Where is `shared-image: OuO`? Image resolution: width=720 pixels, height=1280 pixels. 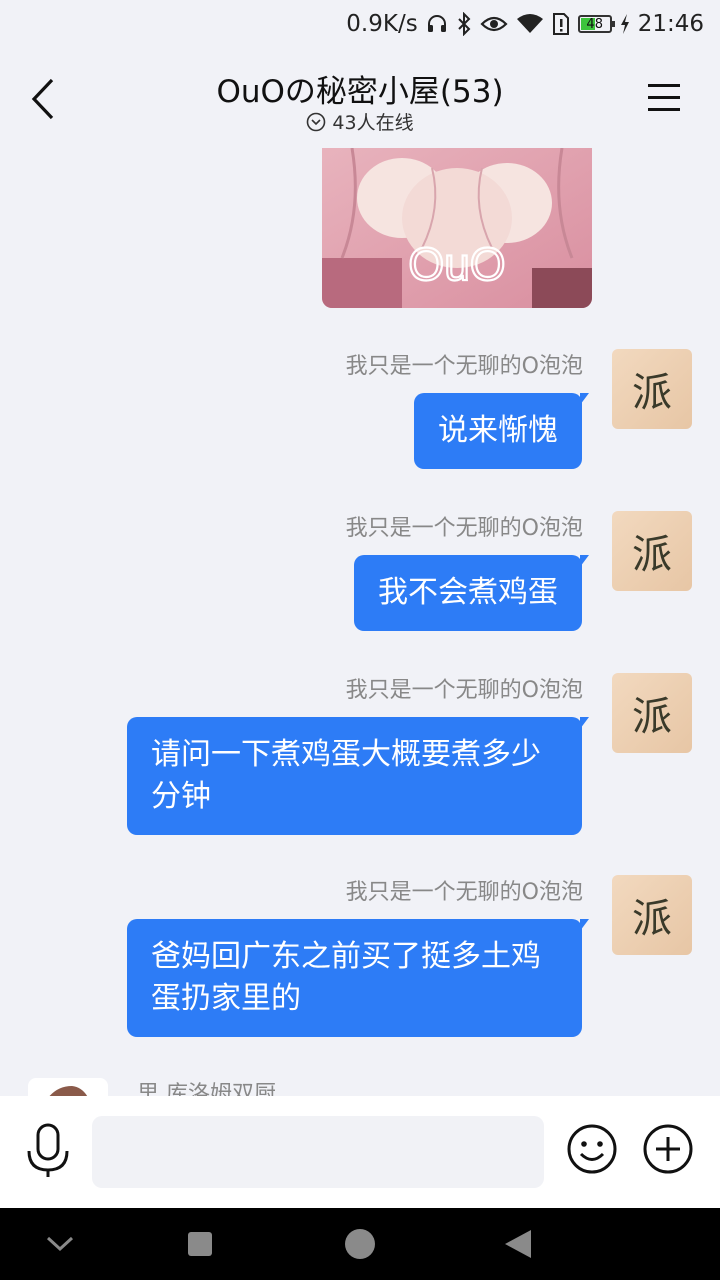 shared-image: OuO is located at coordinates (457, 228).